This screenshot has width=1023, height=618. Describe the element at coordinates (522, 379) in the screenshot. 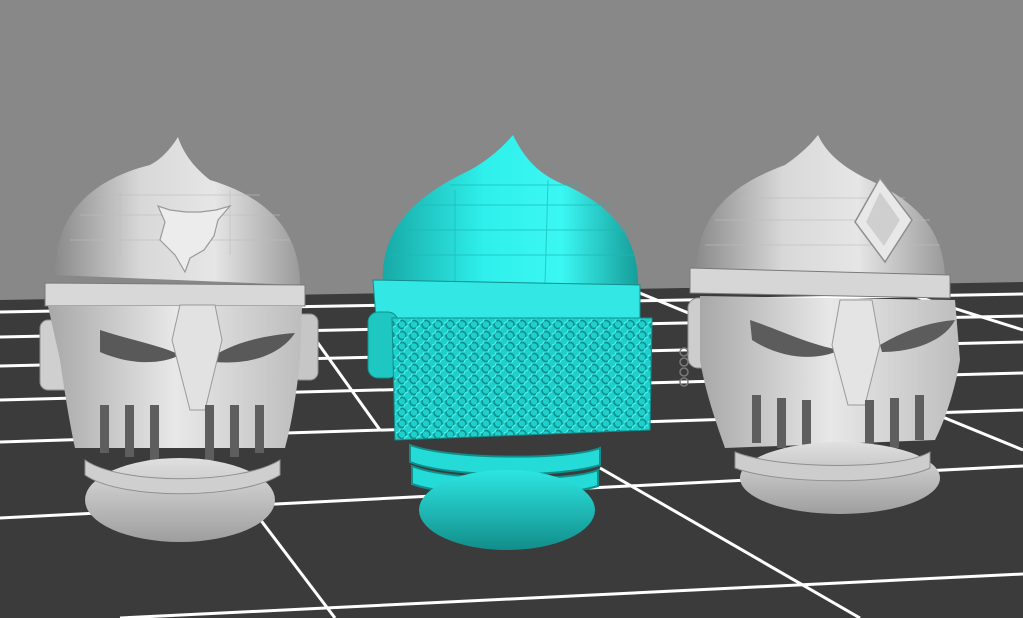

I see `chainmail-aventail` at that location.